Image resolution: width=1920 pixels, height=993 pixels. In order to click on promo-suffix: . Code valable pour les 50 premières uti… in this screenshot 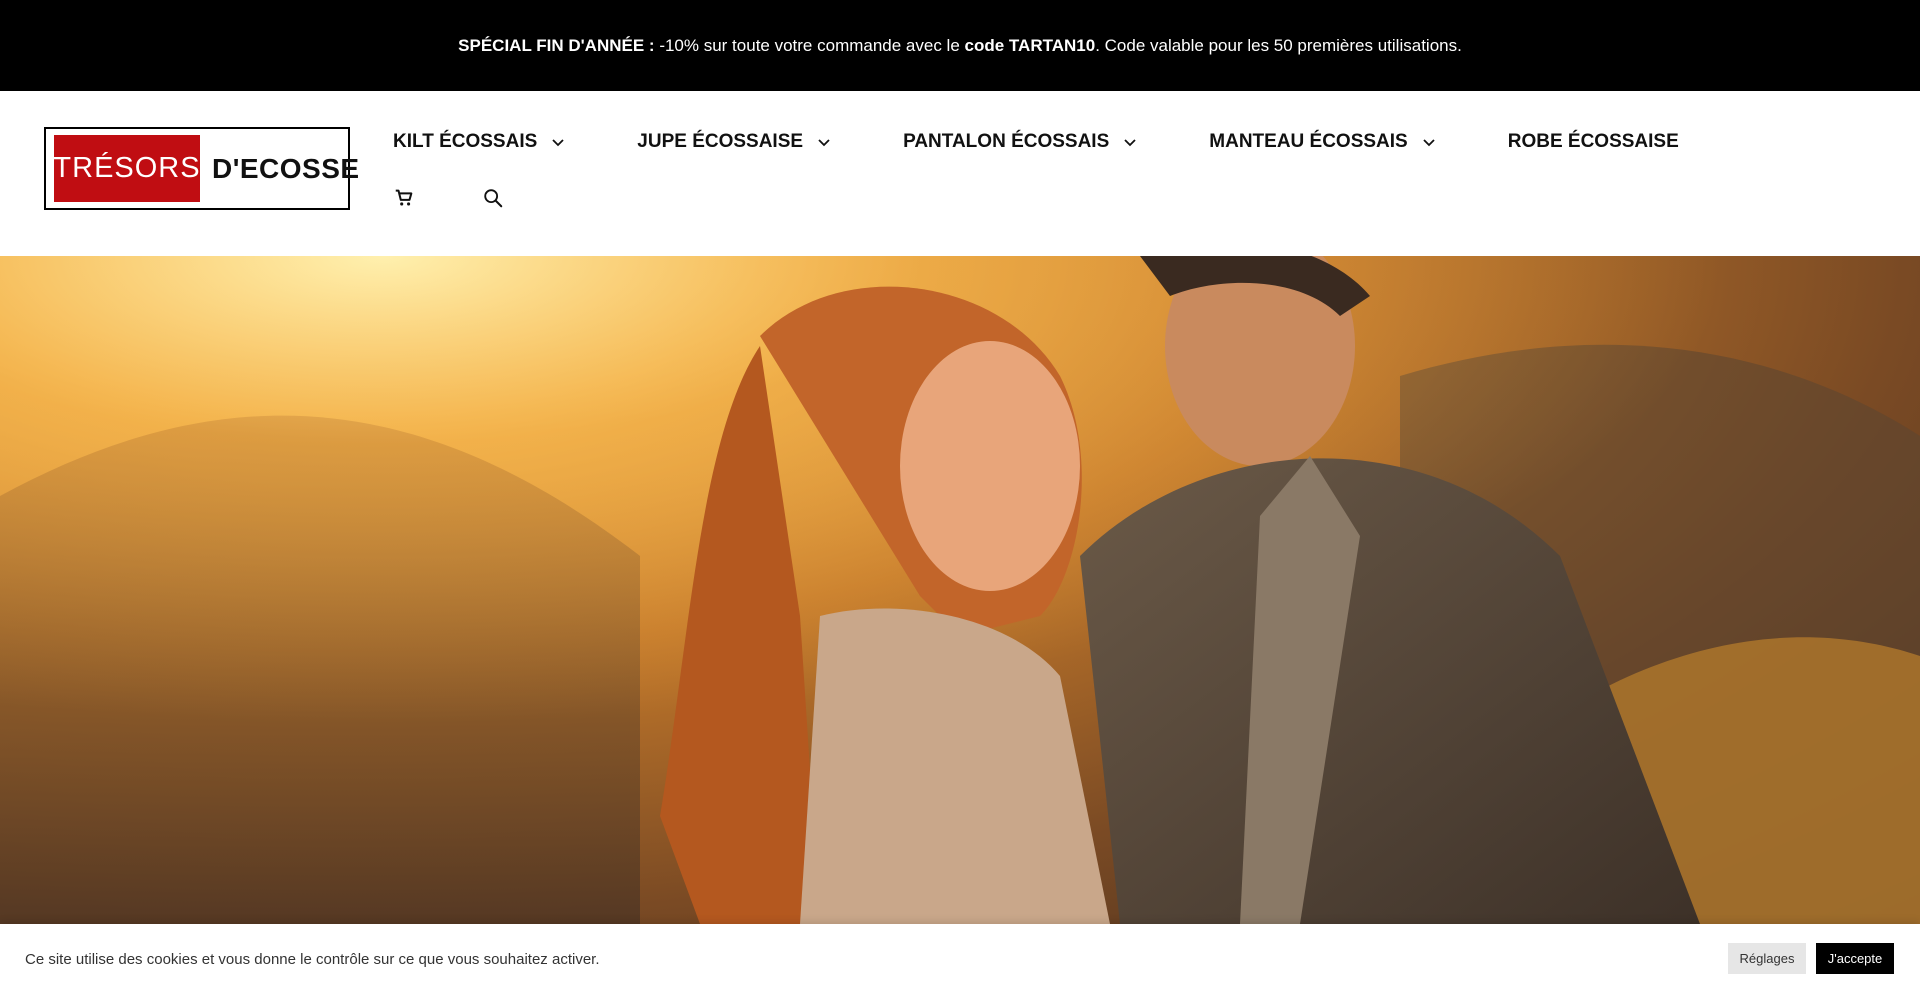, I will do `click(1278, 45)`.